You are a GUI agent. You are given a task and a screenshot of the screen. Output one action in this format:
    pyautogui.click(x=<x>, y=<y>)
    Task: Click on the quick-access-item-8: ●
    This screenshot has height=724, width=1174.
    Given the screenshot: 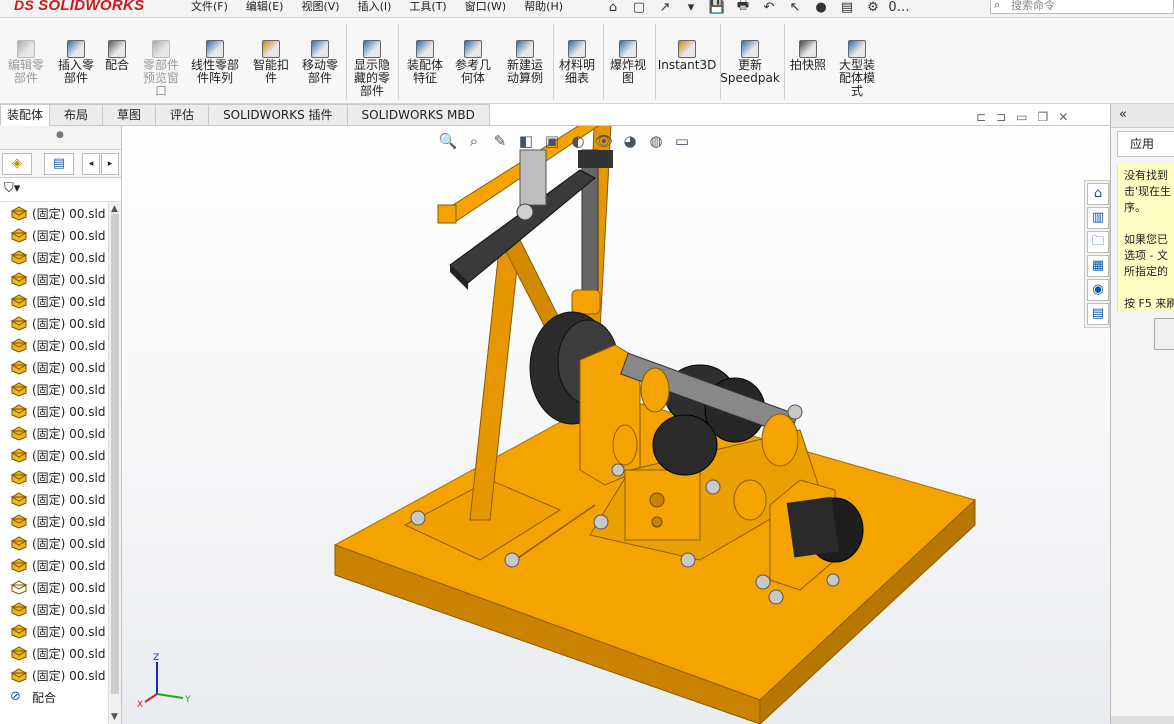 What is the action you would take?
    pyautogui.click(x=821, y=7)
    